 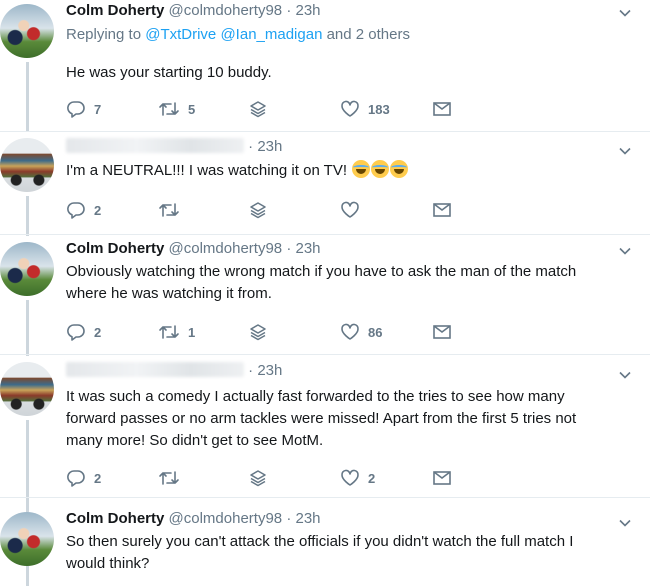 What do you see at coordinates (180, 34) in the screenshot?
I see `mention-link: @TxtDrive` at bounding box center [180, 34].